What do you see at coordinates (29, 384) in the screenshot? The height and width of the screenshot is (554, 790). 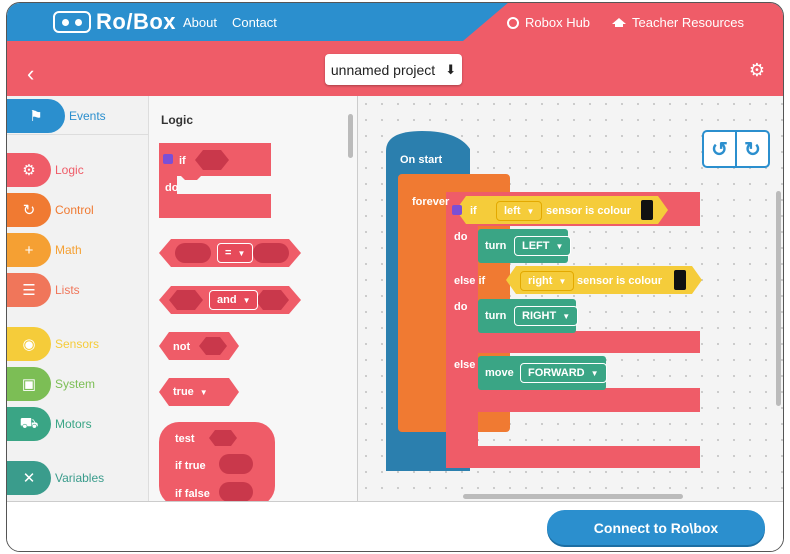 I see `robot-icon: ▣` at bounding box center [29, 384].